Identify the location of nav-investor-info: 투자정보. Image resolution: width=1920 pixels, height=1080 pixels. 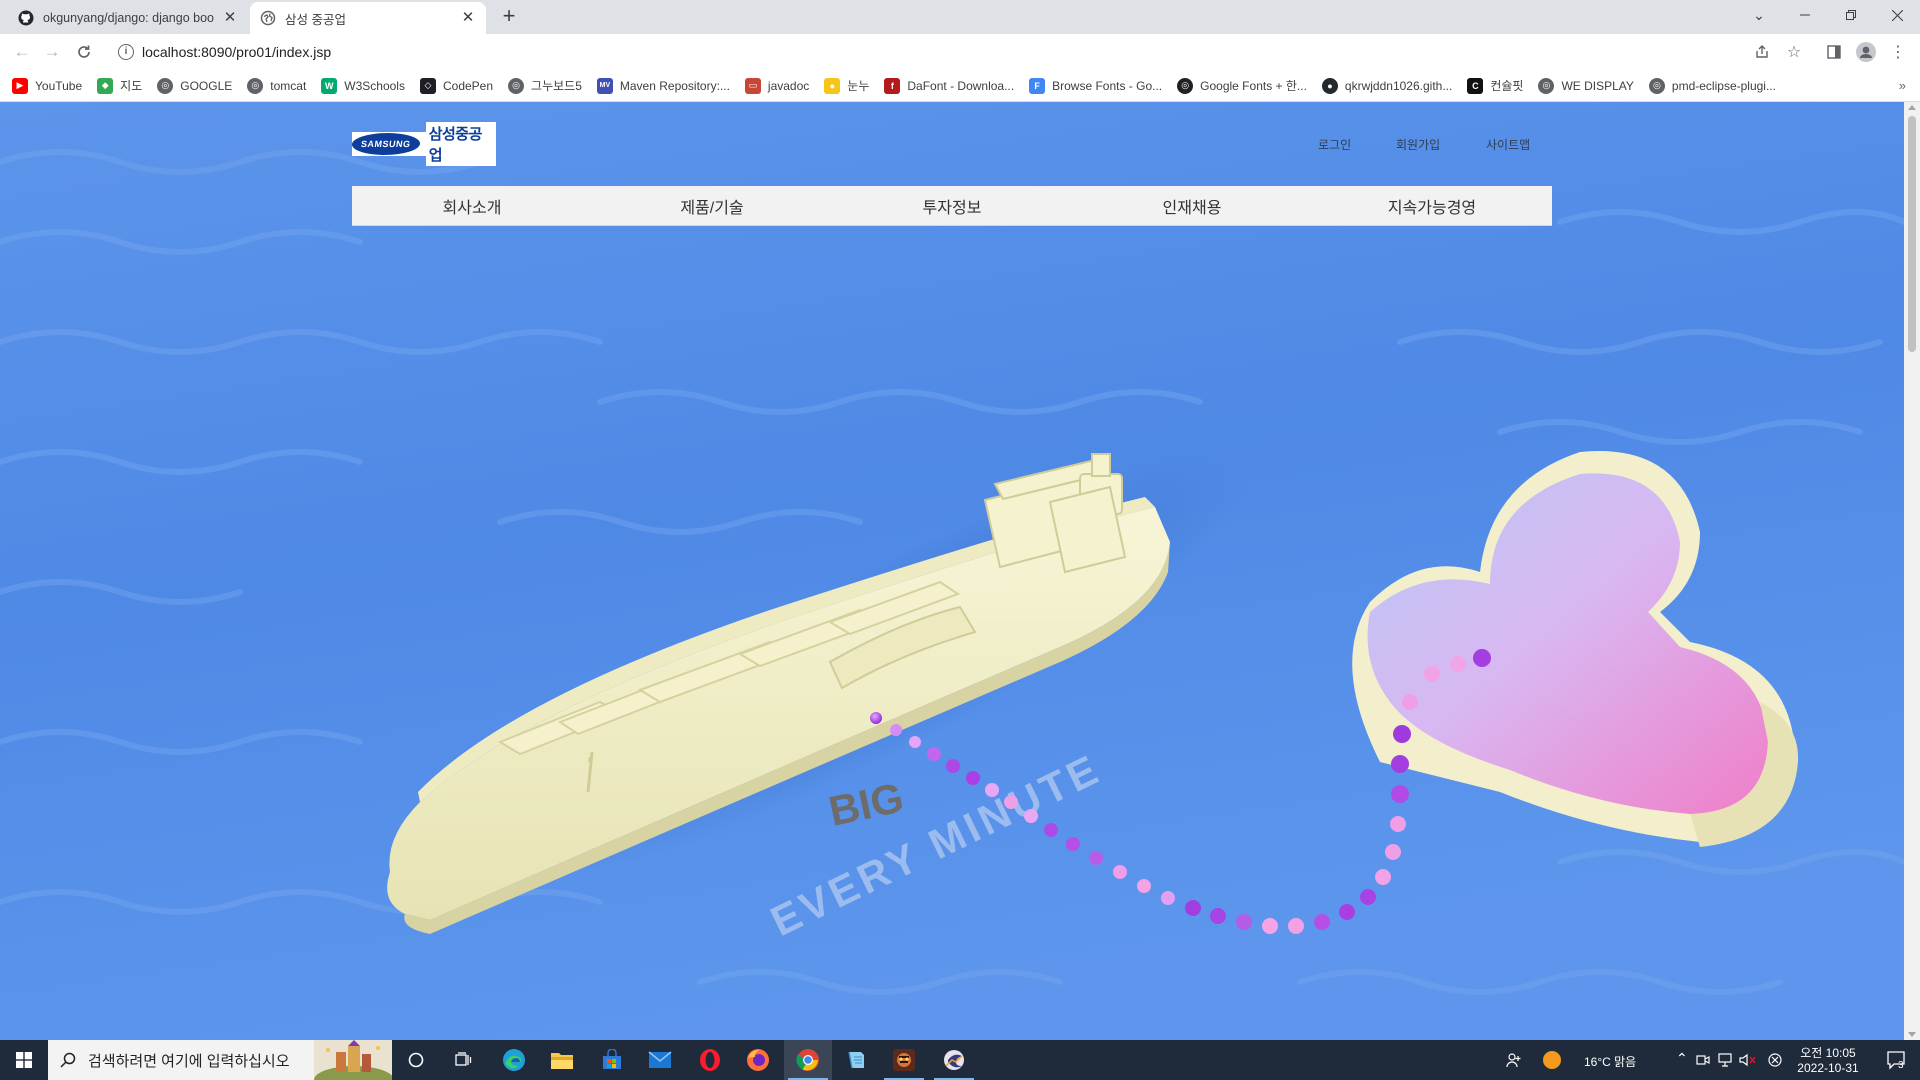
(952, 205).